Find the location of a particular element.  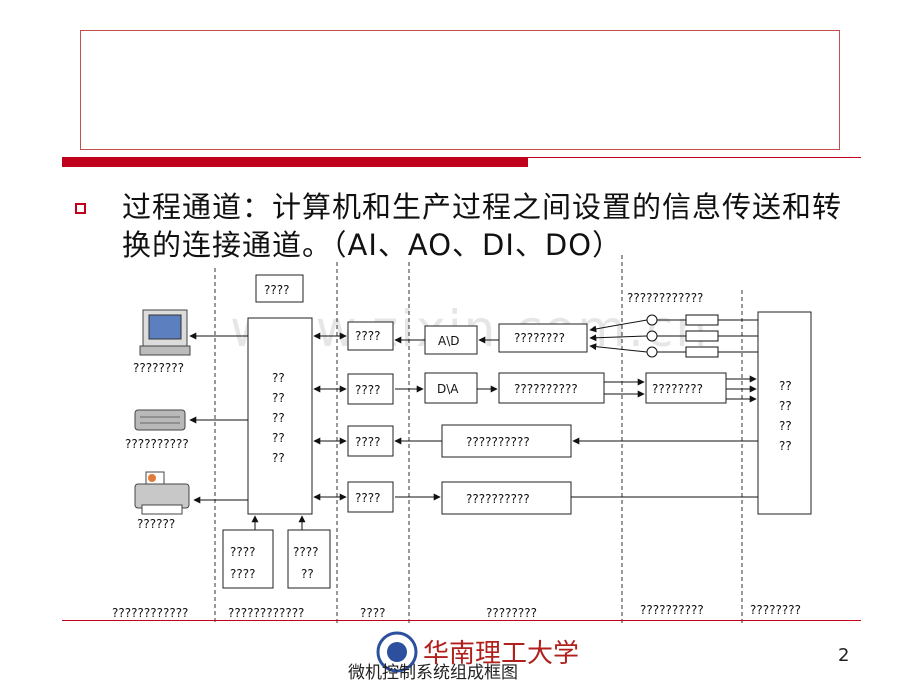

da-label: D\A is located at coordinates (448, 389).